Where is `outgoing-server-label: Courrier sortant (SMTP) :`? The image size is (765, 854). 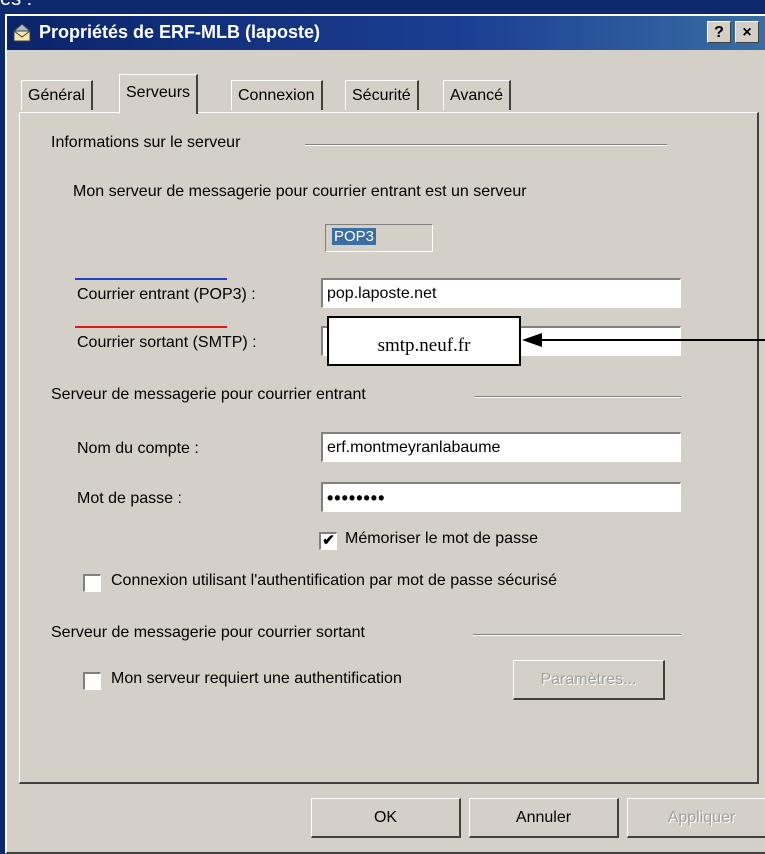
outgoing-server-label: Courrier sortant (SMTP) : is located at coordinates (167, 342).